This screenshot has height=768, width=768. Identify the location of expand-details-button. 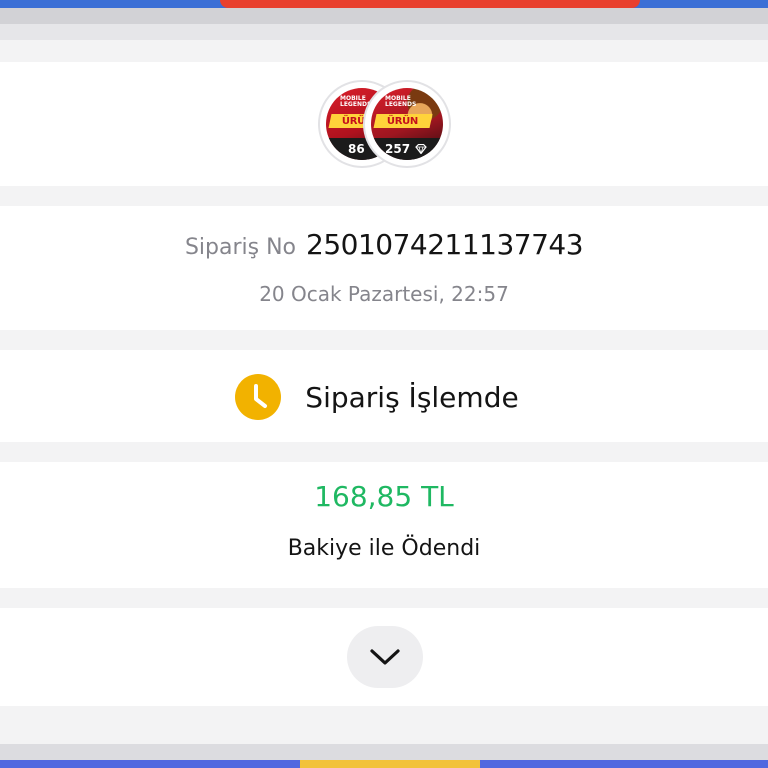
(385, 657).